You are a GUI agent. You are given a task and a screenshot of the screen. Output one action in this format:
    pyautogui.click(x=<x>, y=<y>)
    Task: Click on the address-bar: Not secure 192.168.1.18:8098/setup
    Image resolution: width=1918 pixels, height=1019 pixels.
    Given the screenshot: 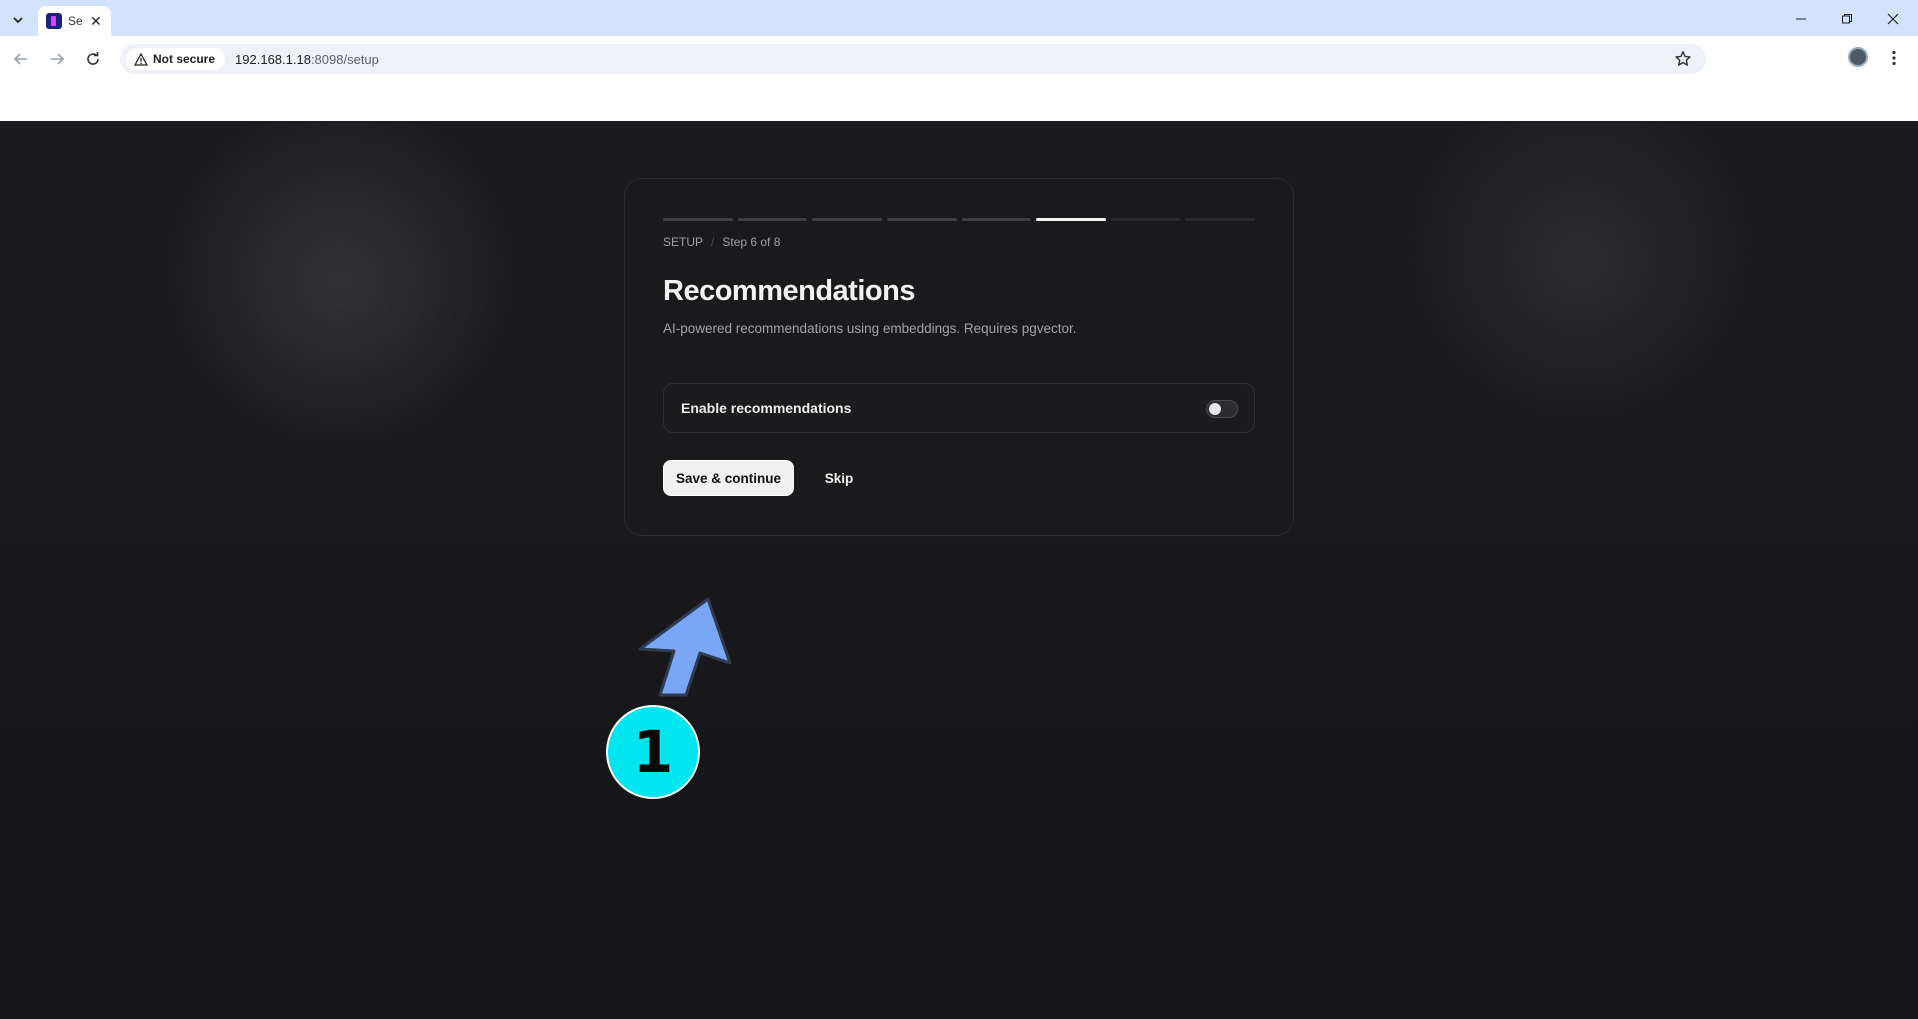 What is the action you would take?
    pyautogui.click(x=913, y=59)
    